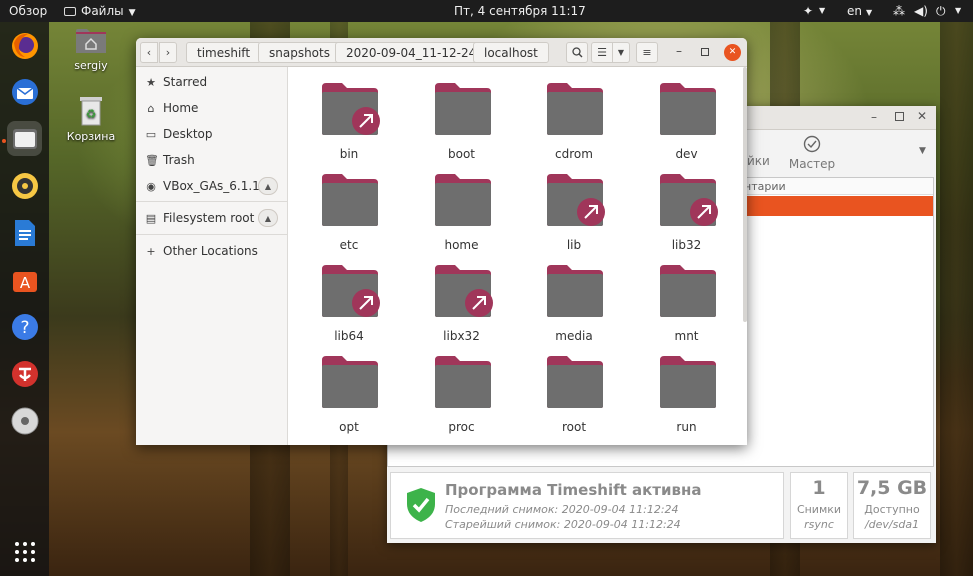 This screenshot has height=576, width=973. I want to click on breadcrumb-snapshot-date: 2020-09-04_11-12-24, so click(411, 52).